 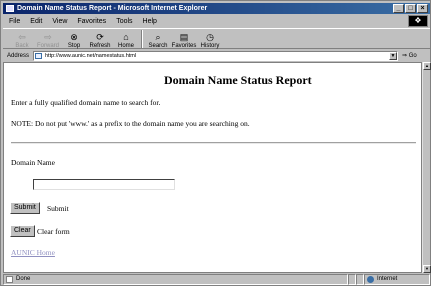 What do you see at coordinates (216, 21) in the screenshot?
I see `menu-bar: File Edit View Favorites Tools Help ❖` at bounding box center [216, 21].